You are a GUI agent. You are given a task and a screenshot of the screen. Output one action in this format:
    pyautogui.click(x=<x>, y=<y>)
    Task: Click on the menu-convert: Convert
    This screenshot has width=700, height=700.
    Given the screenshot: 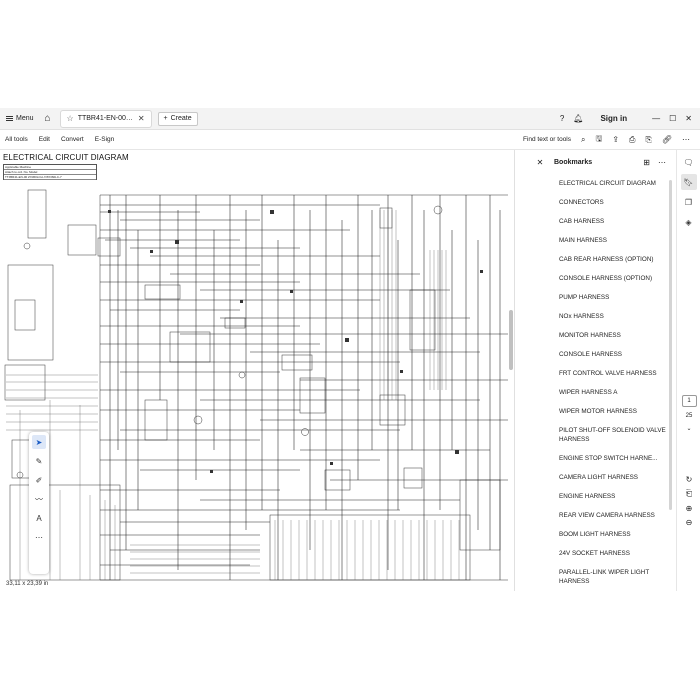 What is the action you would take?
    pyautogui.click(x=72, y=139)
    